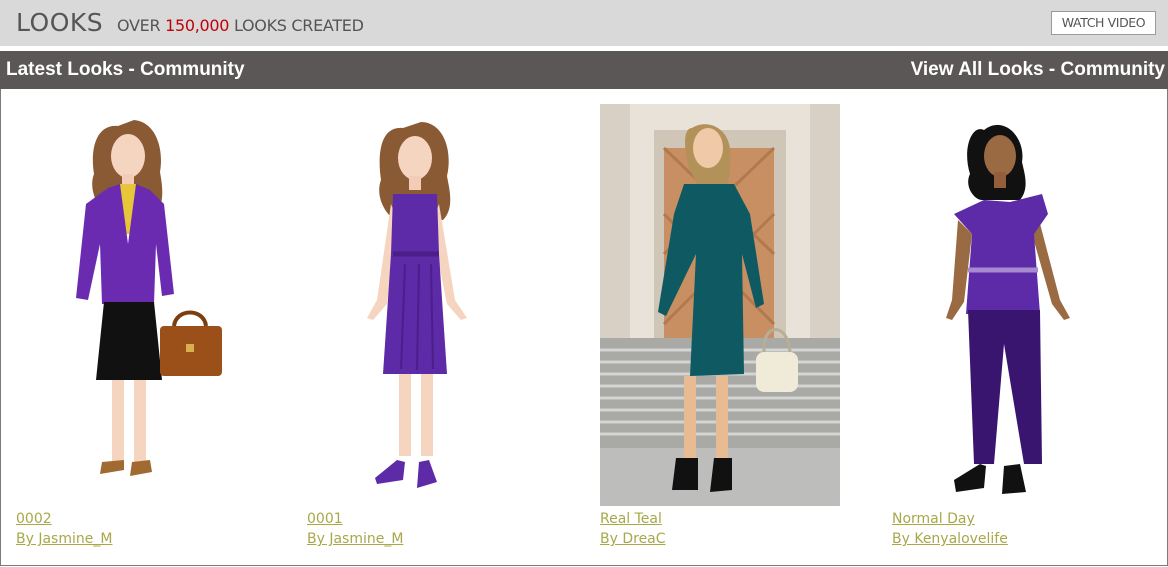 The image size is (1168, 567). Describe the element at coordinates (631, 519) in the screenshot. I see `look-title: Real Teal` at that location.